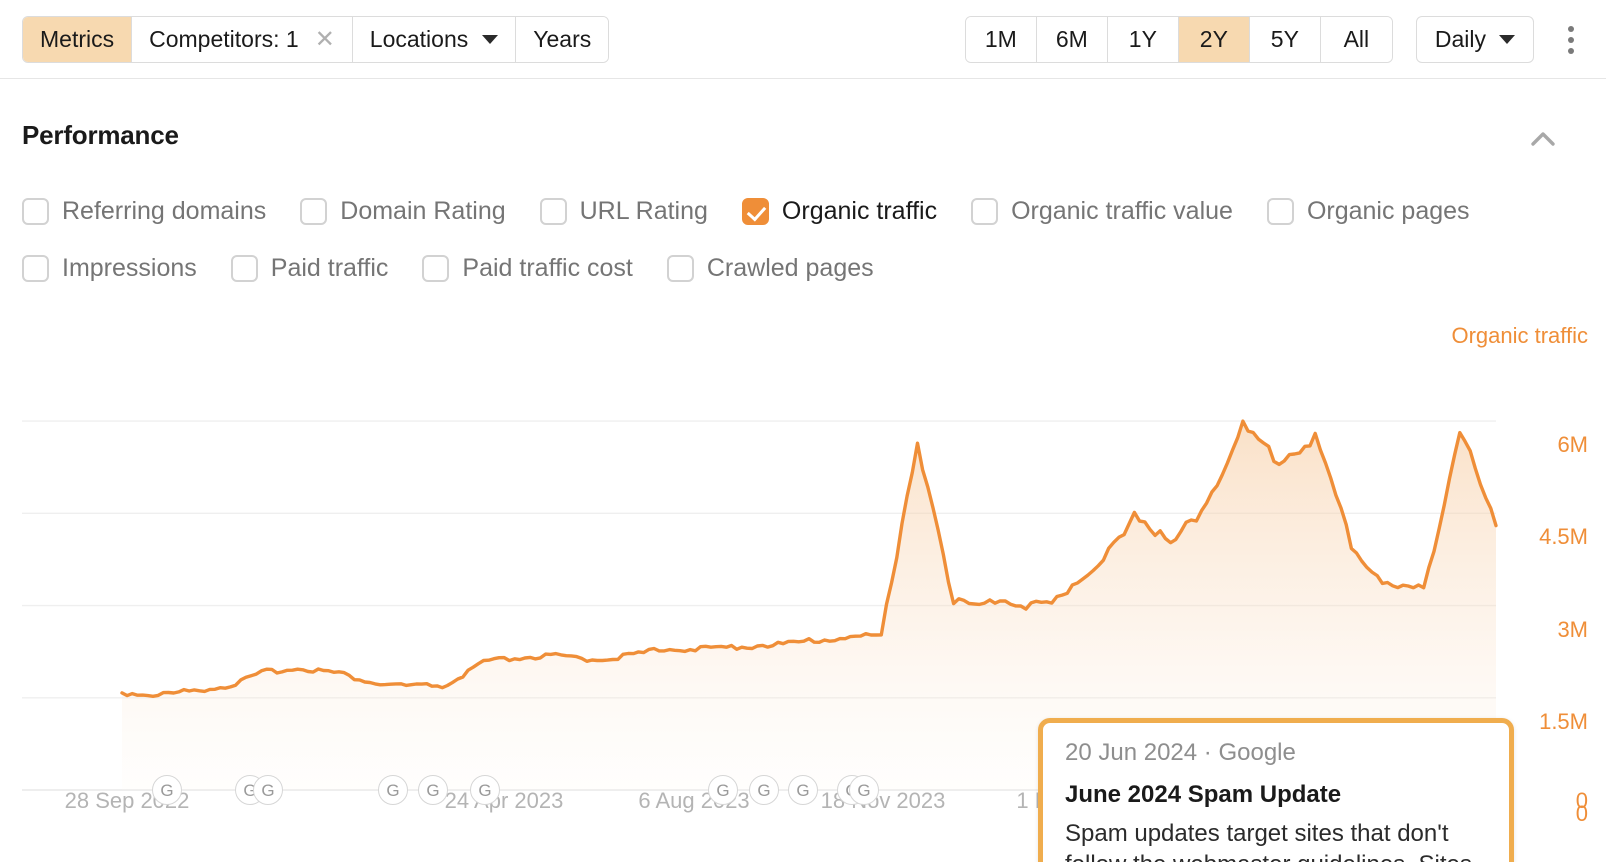  I want to click on filter-competitors-1: Competitors: 1 ✕, so click(242, 39).